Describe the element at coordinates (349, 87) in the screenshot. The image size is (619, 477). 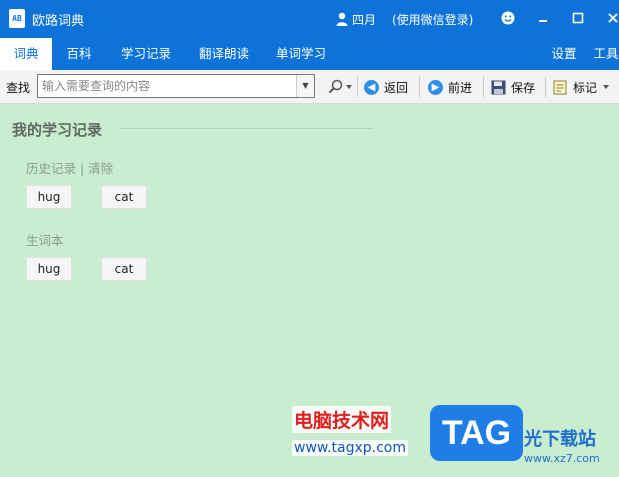
I see `search-options-chevron-icon` at that location.